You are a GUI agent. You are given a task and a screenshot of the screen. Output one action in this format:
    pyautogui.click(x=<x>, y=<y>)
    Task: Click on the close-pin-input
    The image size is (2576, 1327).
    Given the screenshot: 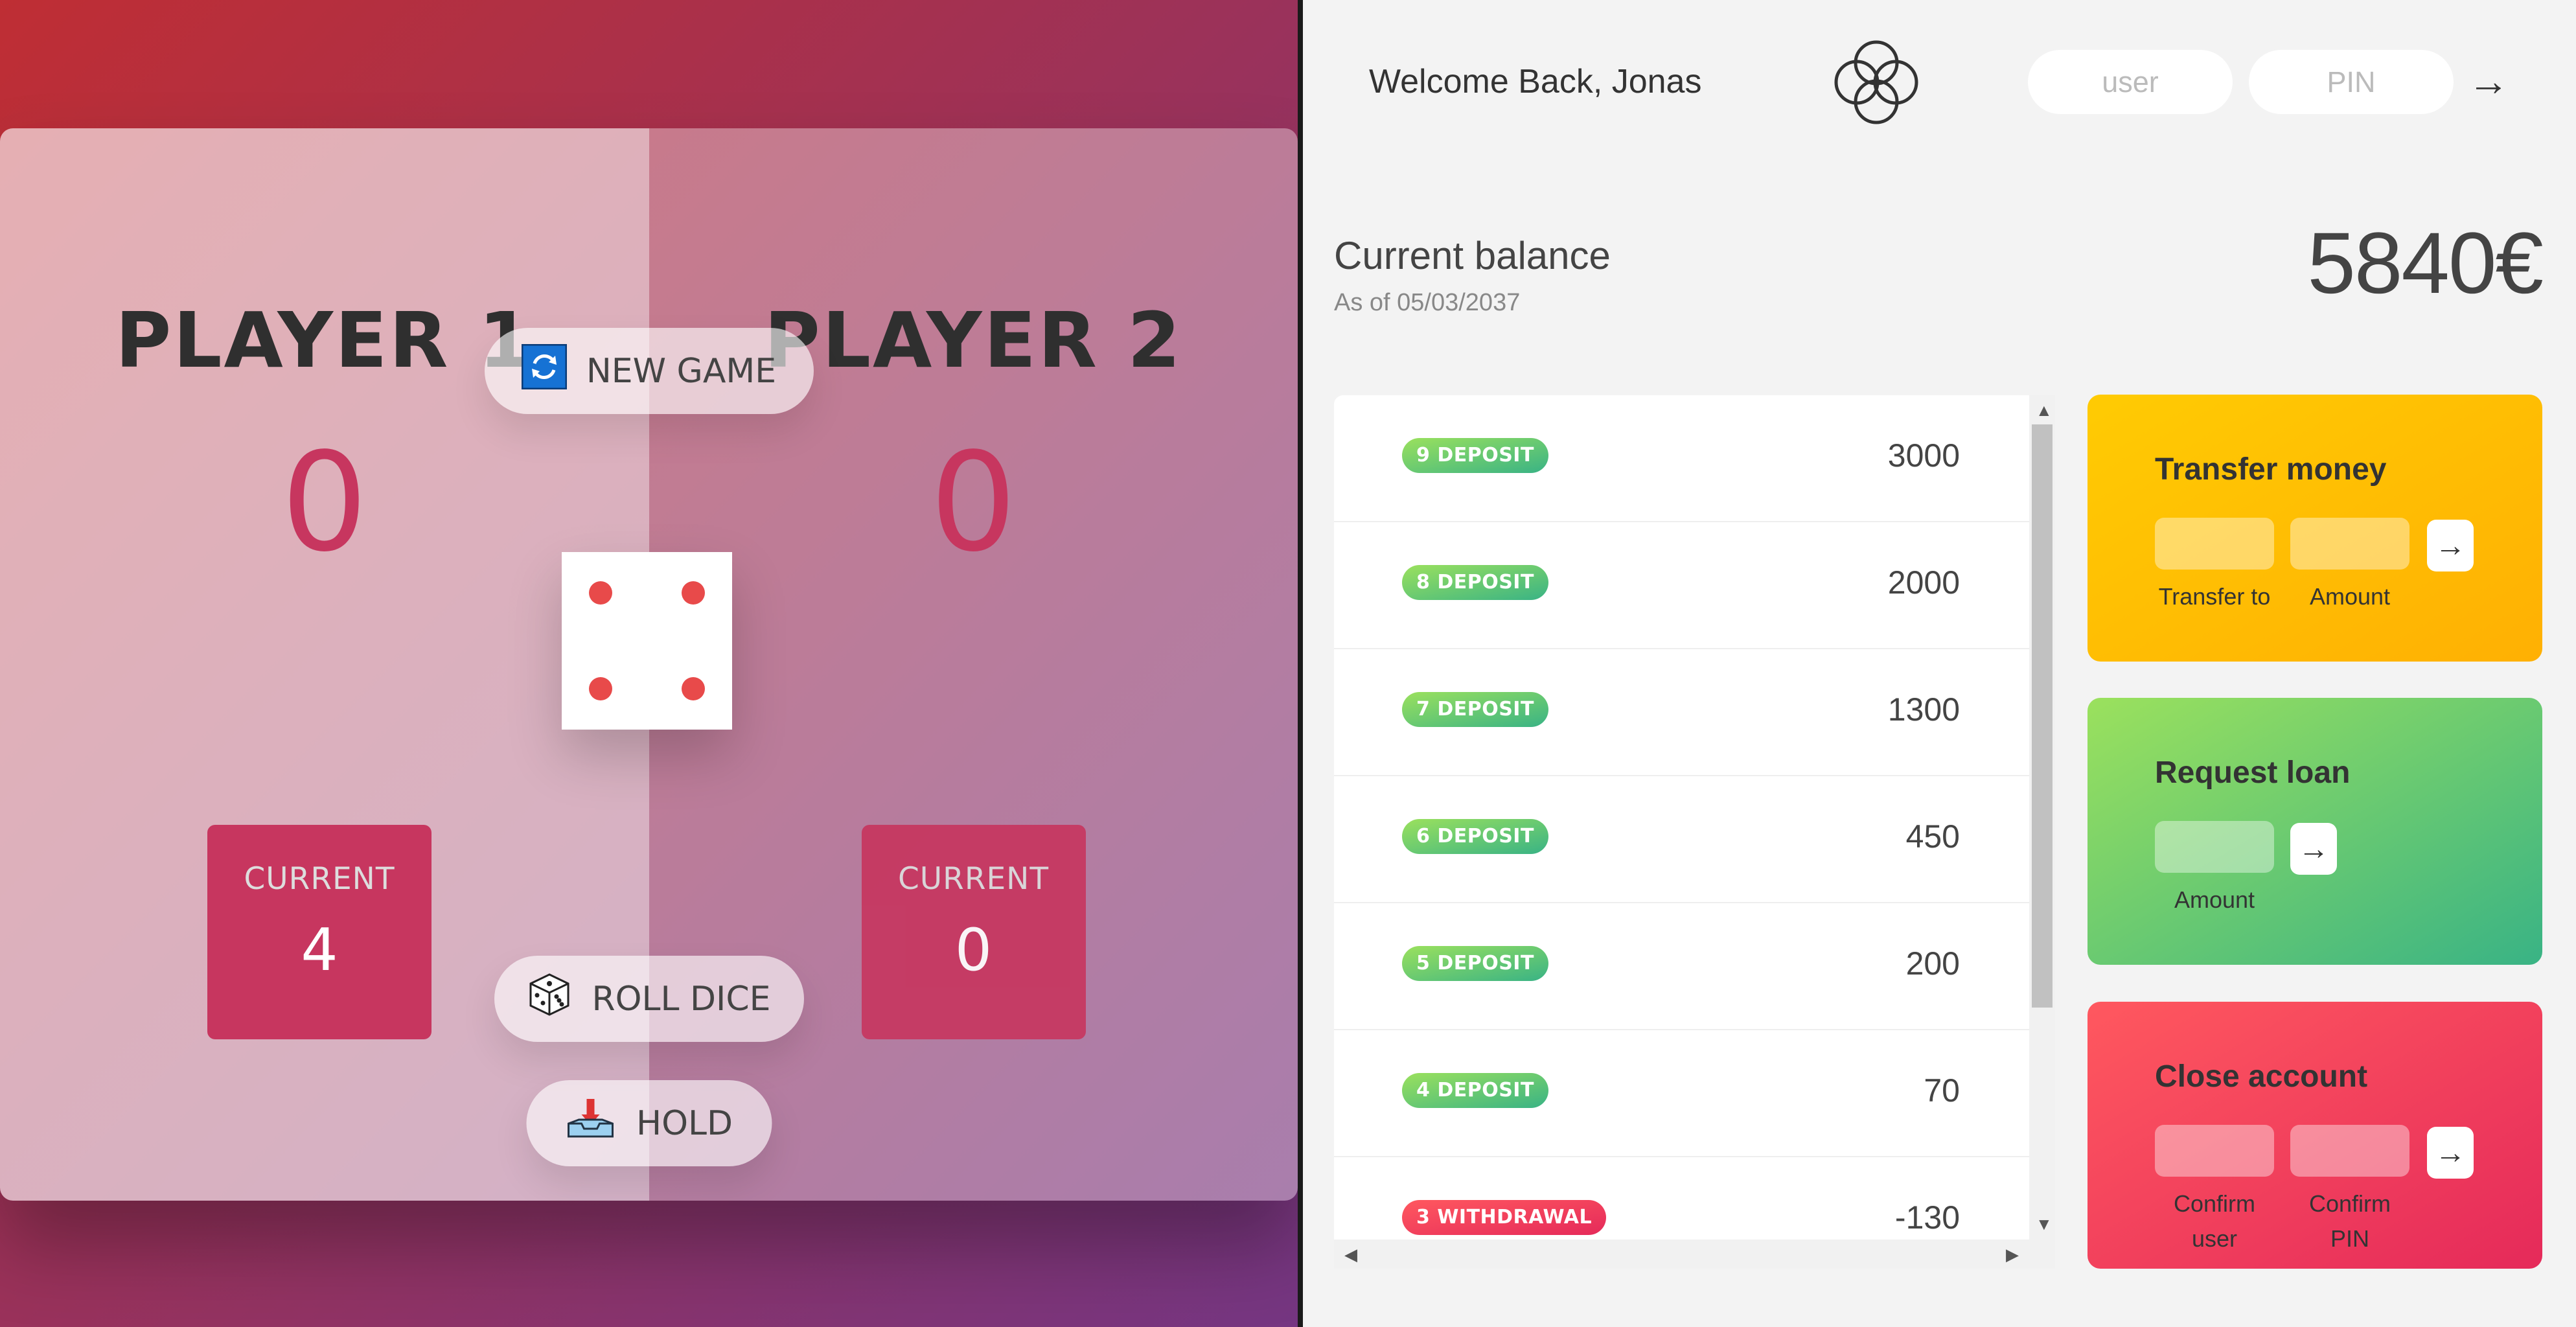 What is the action you would take?
    pyautogui.click(x=2349, y=1151)
    